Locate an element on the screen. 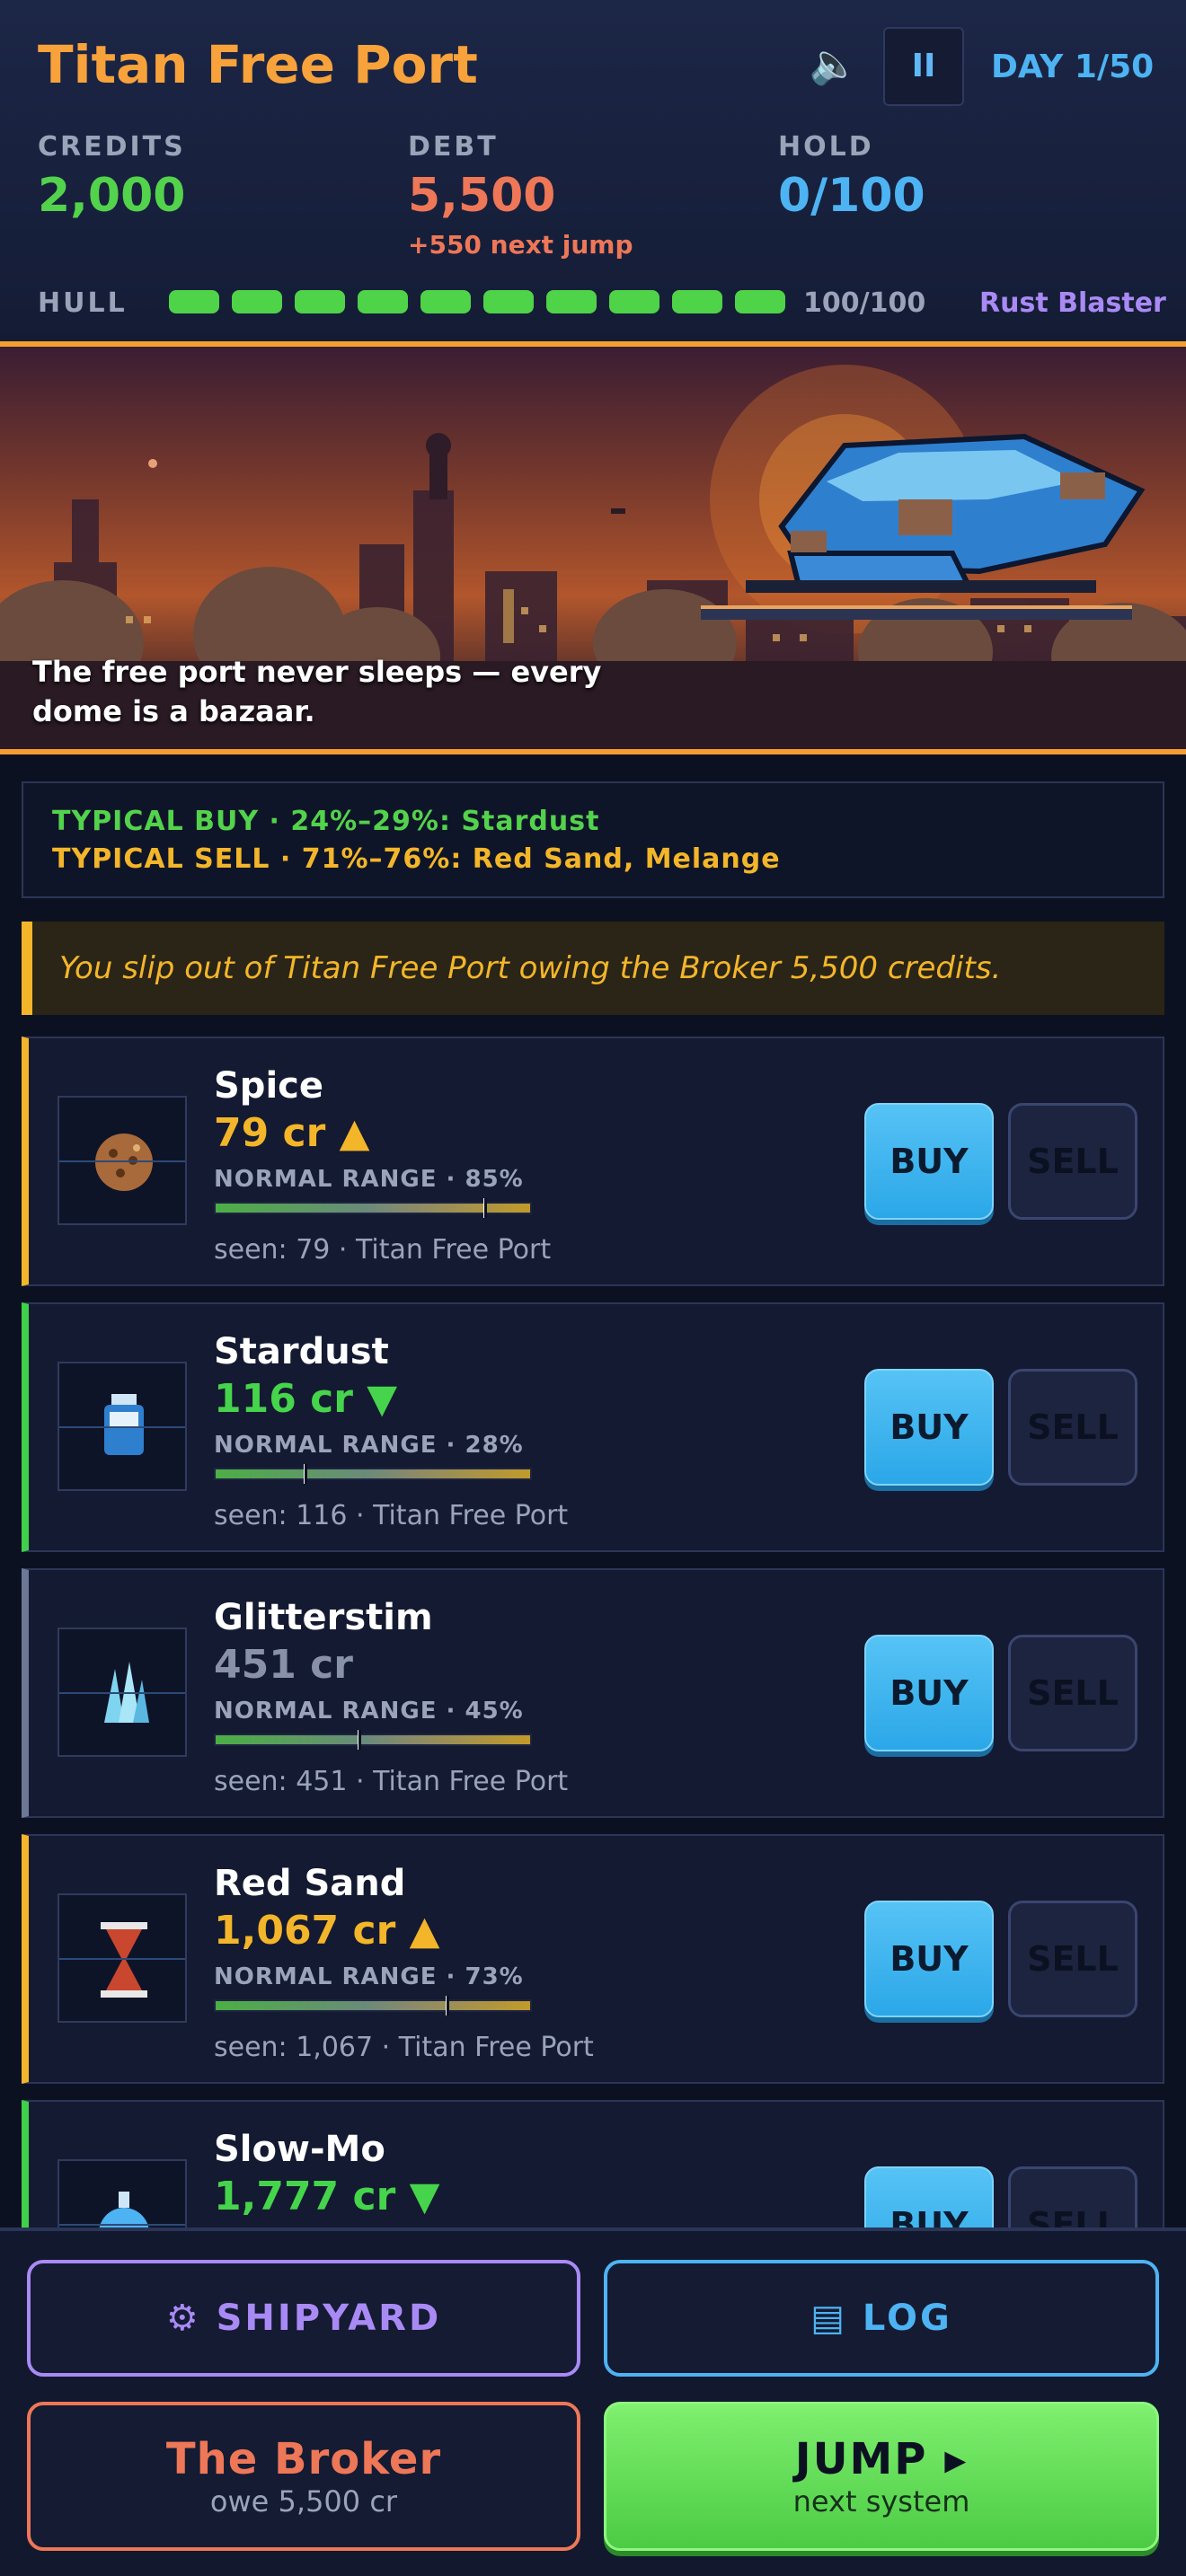 The height and width of the screenshot is (2576, 1186). hold-label: HOLD is located at coordinates (826, 147).